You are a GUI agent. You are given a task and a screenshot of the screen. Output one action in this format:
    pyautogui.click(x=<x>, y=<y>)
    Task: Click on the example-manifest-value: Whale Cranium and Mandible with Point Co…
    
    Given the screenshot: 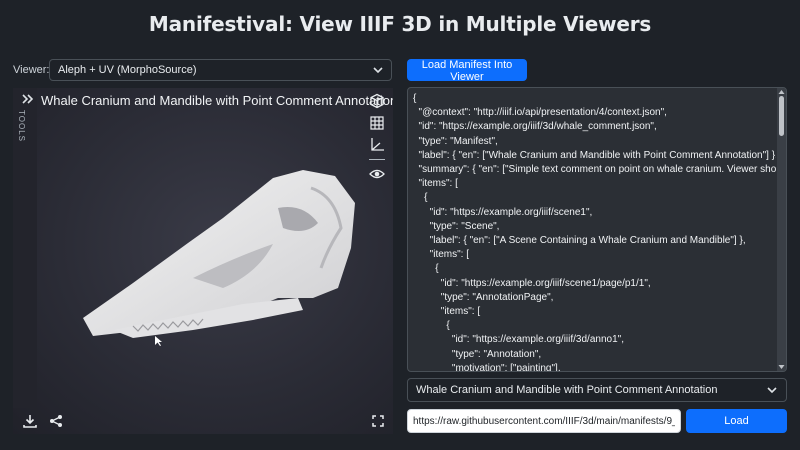 What is the action you would take?
    pyautogui.click(x=567, y=390)
    